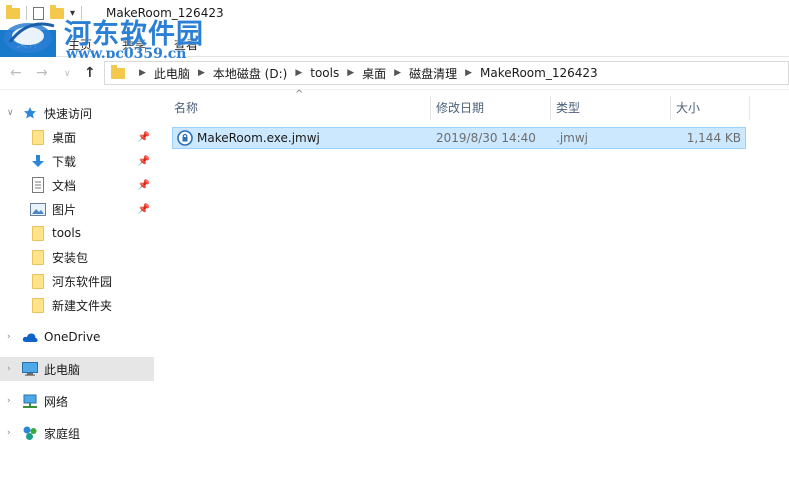 The width and height of the screenshot is (789, 498). I want to click on sidebar-item-onedrive: › OneDrive, so click(77, 337).